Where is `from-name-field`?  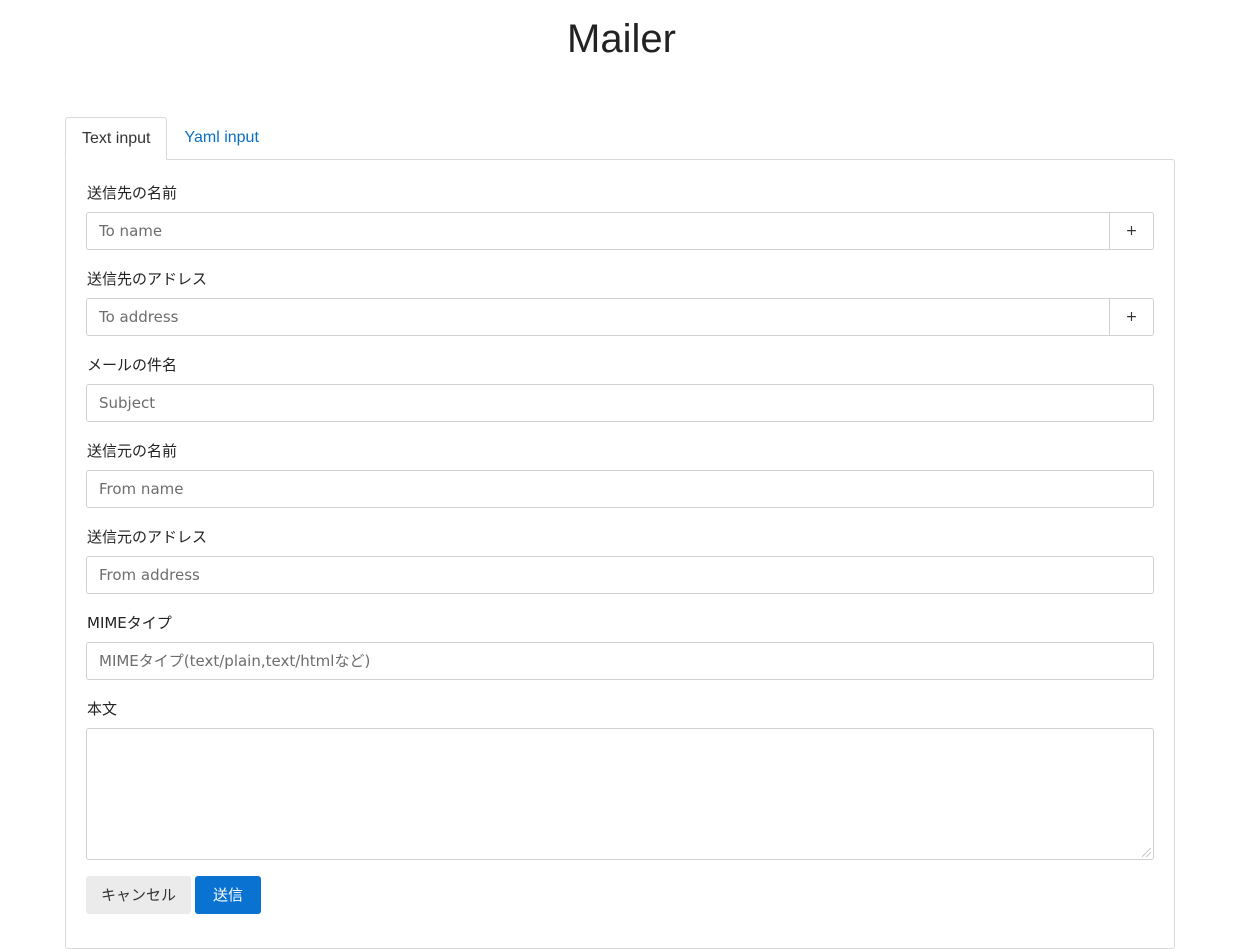 from-name-field is located at coordinates (620, 489).